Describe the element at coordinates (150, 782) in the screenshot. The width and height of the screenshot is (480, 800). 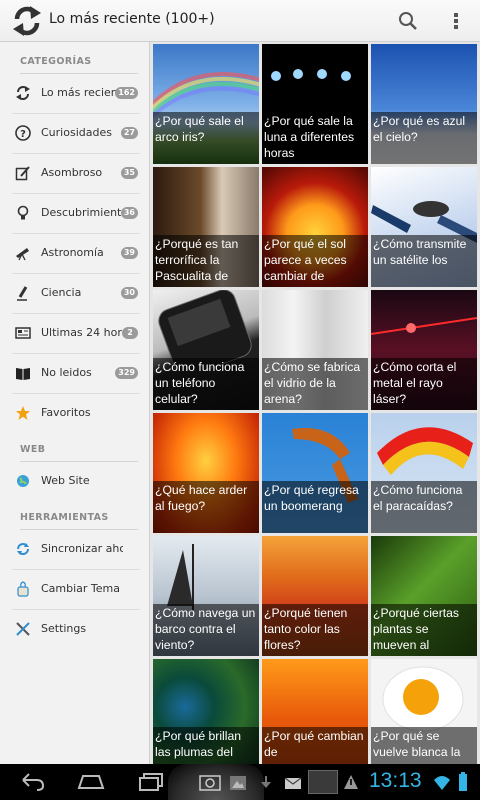
I see `recent-apps-icon` at that location.